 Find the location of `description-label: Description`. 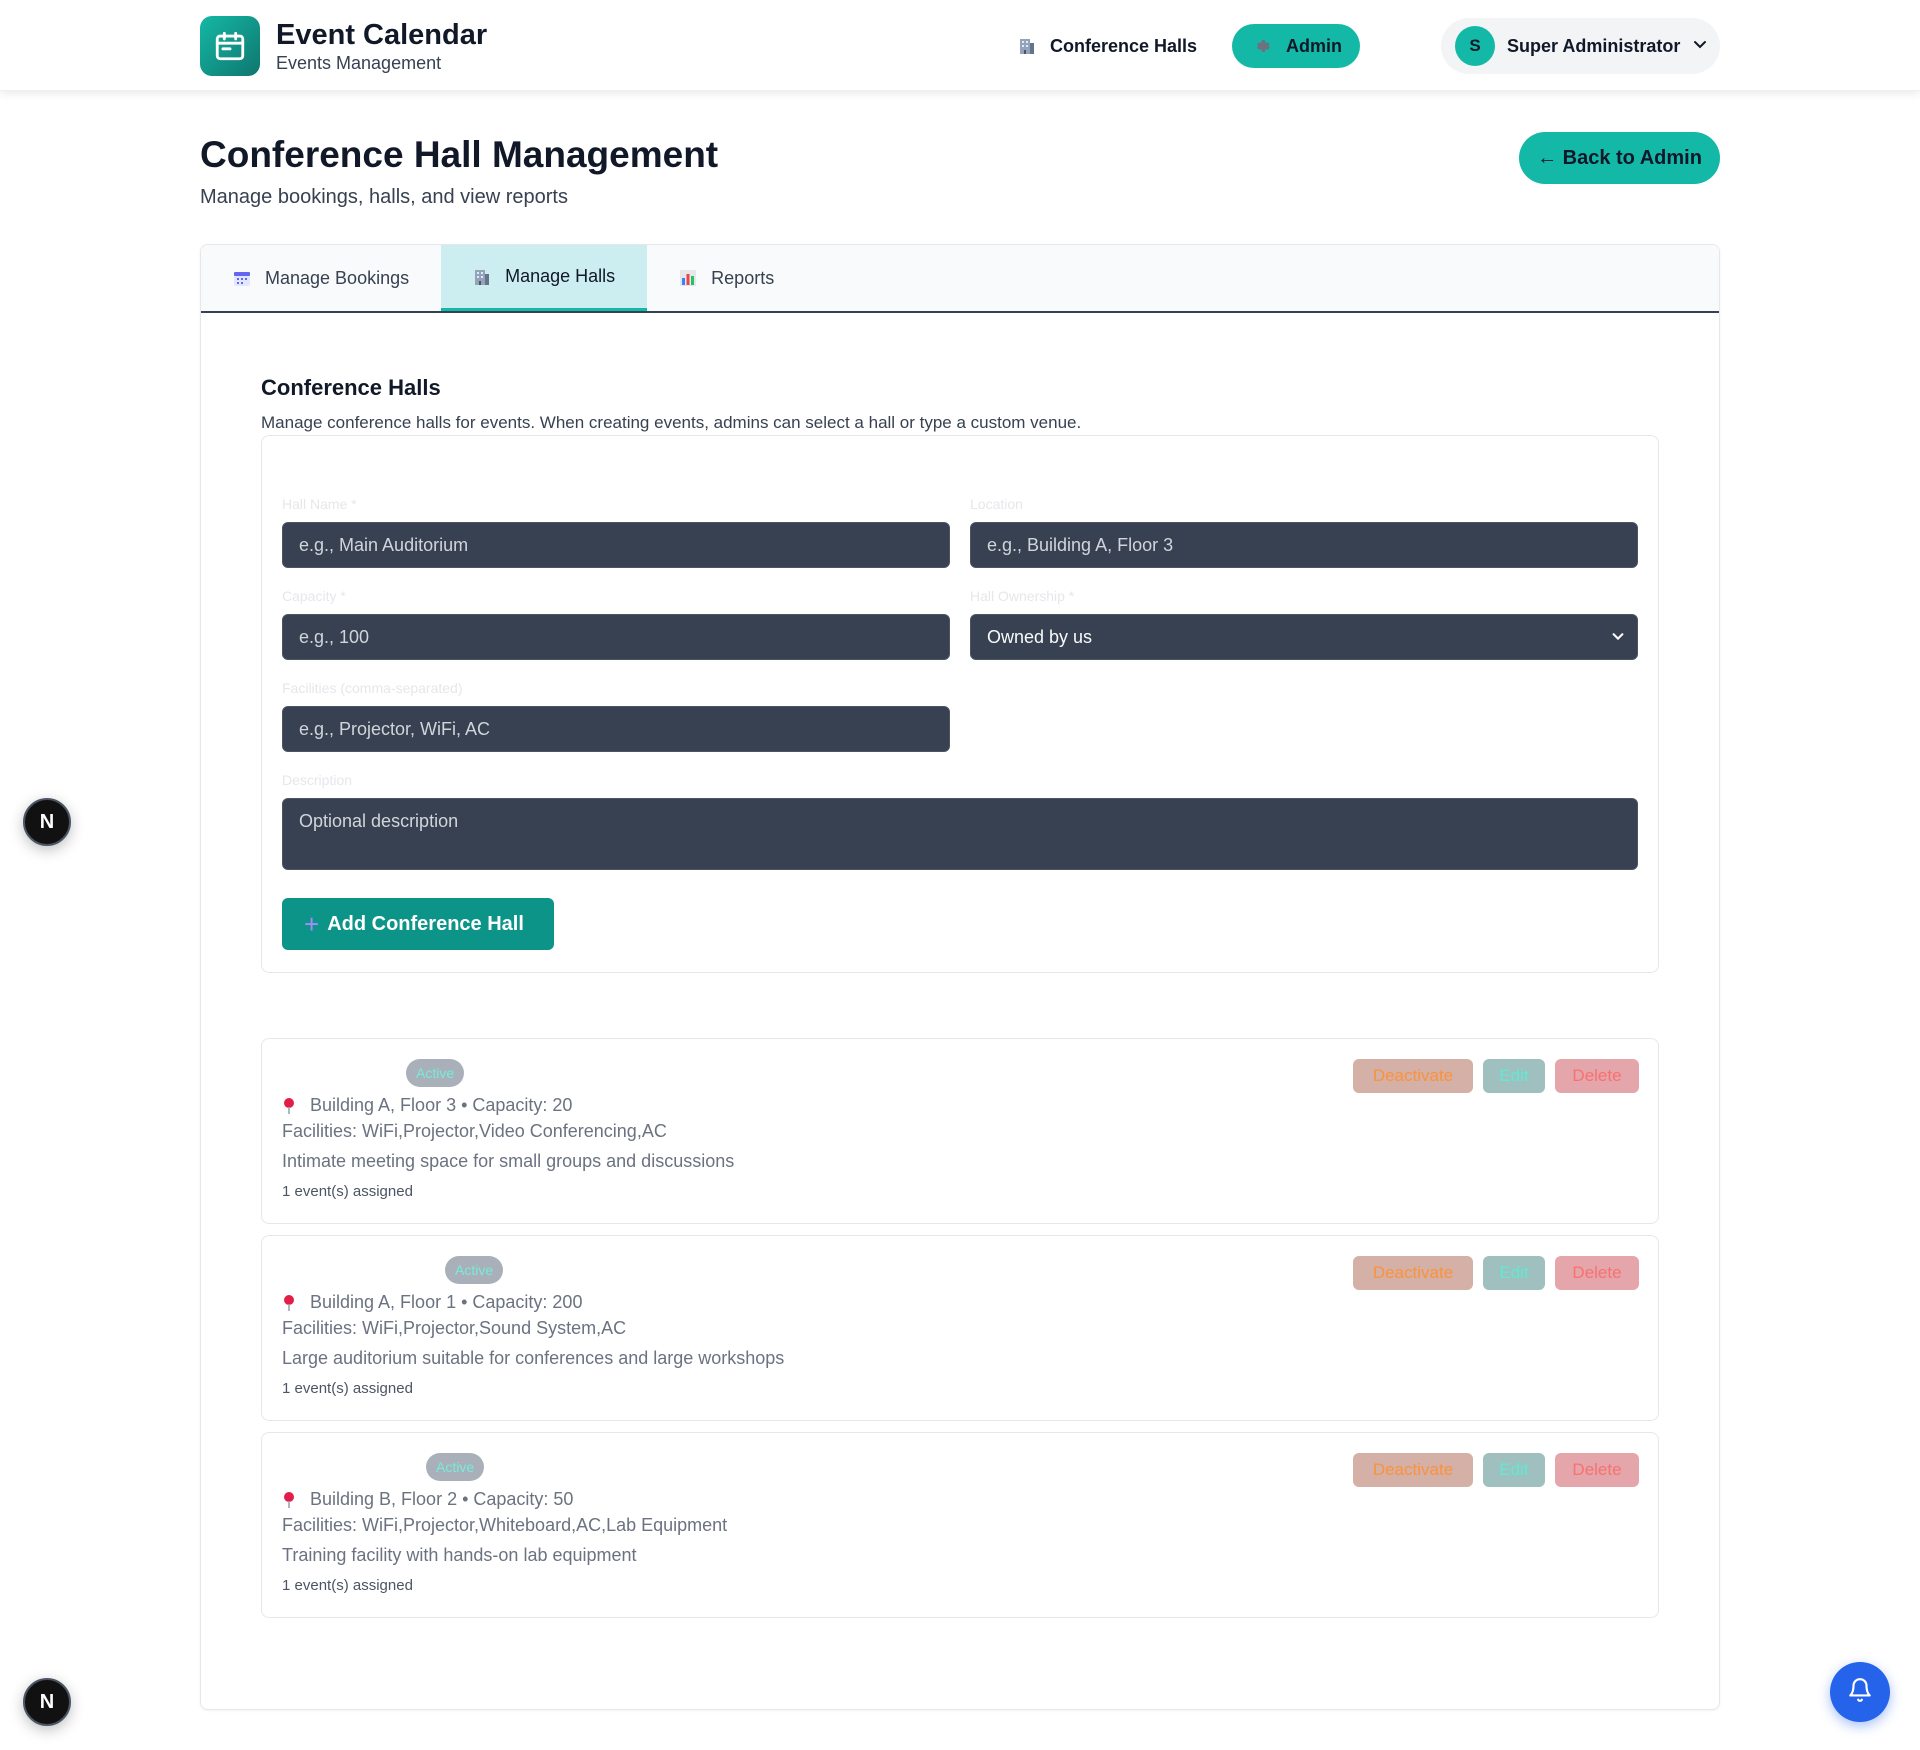

description-label: Description is located at coordinates (317, 780).